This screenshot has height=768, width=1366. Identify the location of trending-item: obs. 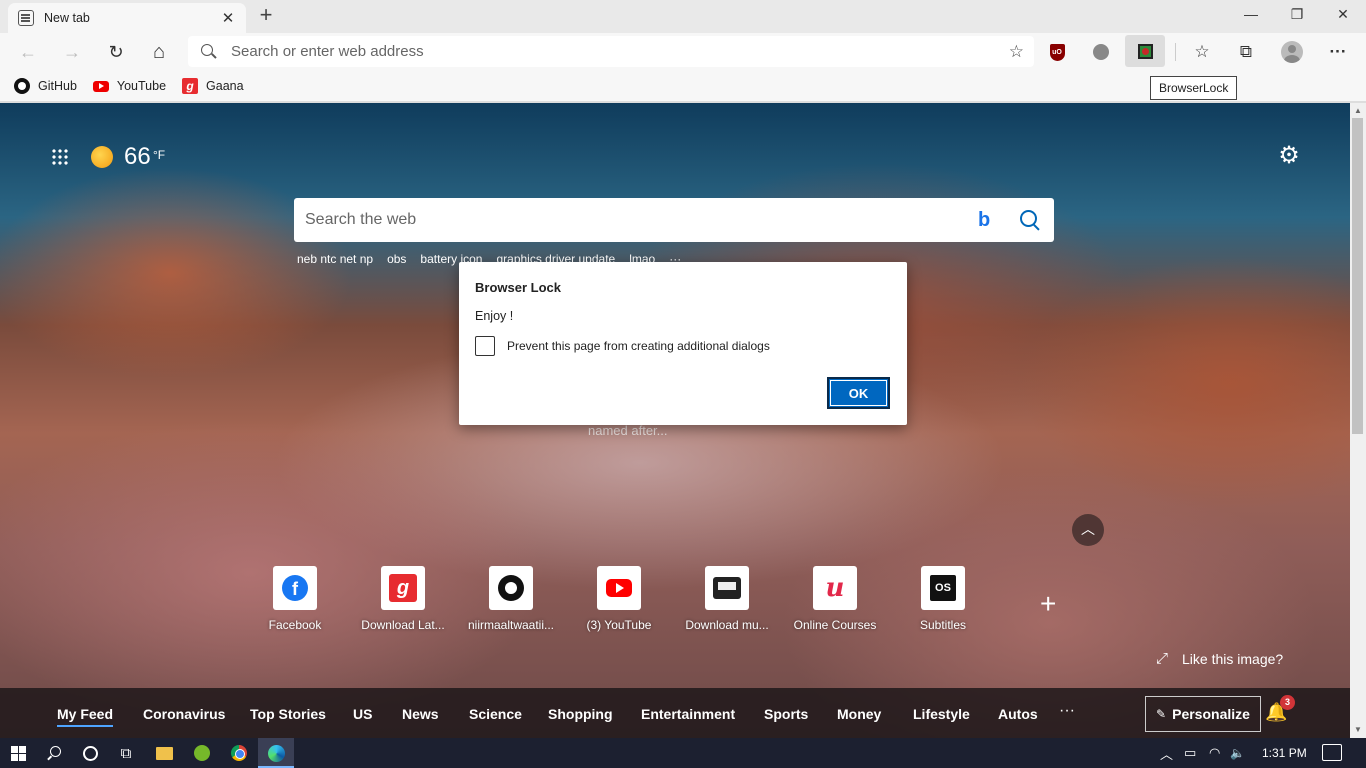
(396, 259).